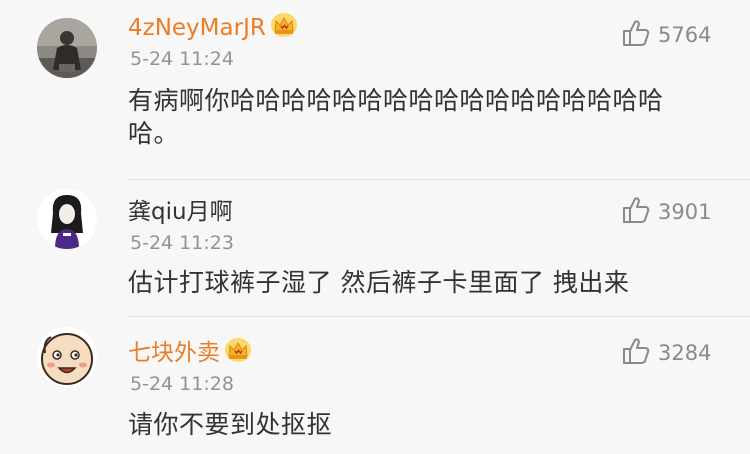 This screenshot has height=454, width=750. I want to click on like-button: 3284, so click(666, 353).